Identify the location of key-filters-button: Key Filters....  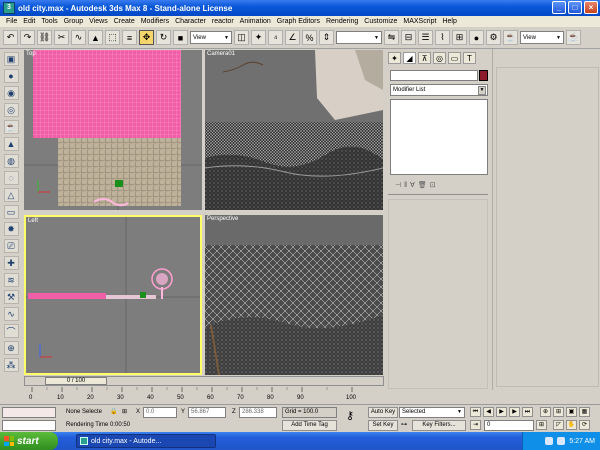
(439, 425).